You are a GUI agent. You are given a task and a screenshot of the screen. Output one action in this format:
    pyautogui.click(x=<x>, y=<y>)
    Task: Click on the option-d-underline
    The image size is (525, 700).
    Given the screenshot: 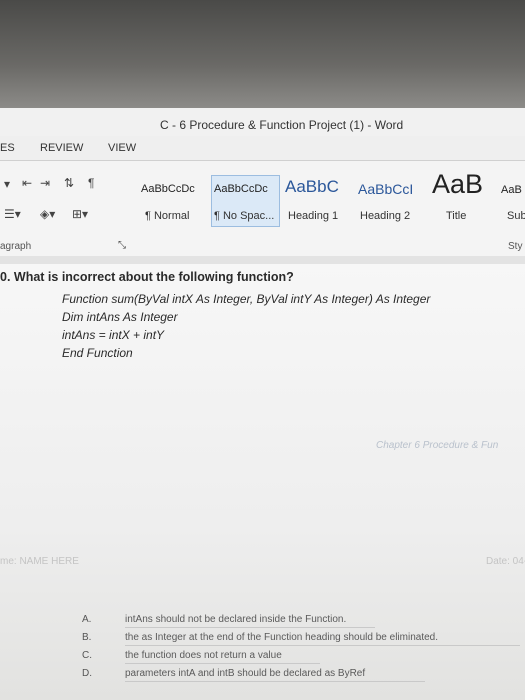 What is the action you would take?
    pyautogui.click(x=275, y=681)
    